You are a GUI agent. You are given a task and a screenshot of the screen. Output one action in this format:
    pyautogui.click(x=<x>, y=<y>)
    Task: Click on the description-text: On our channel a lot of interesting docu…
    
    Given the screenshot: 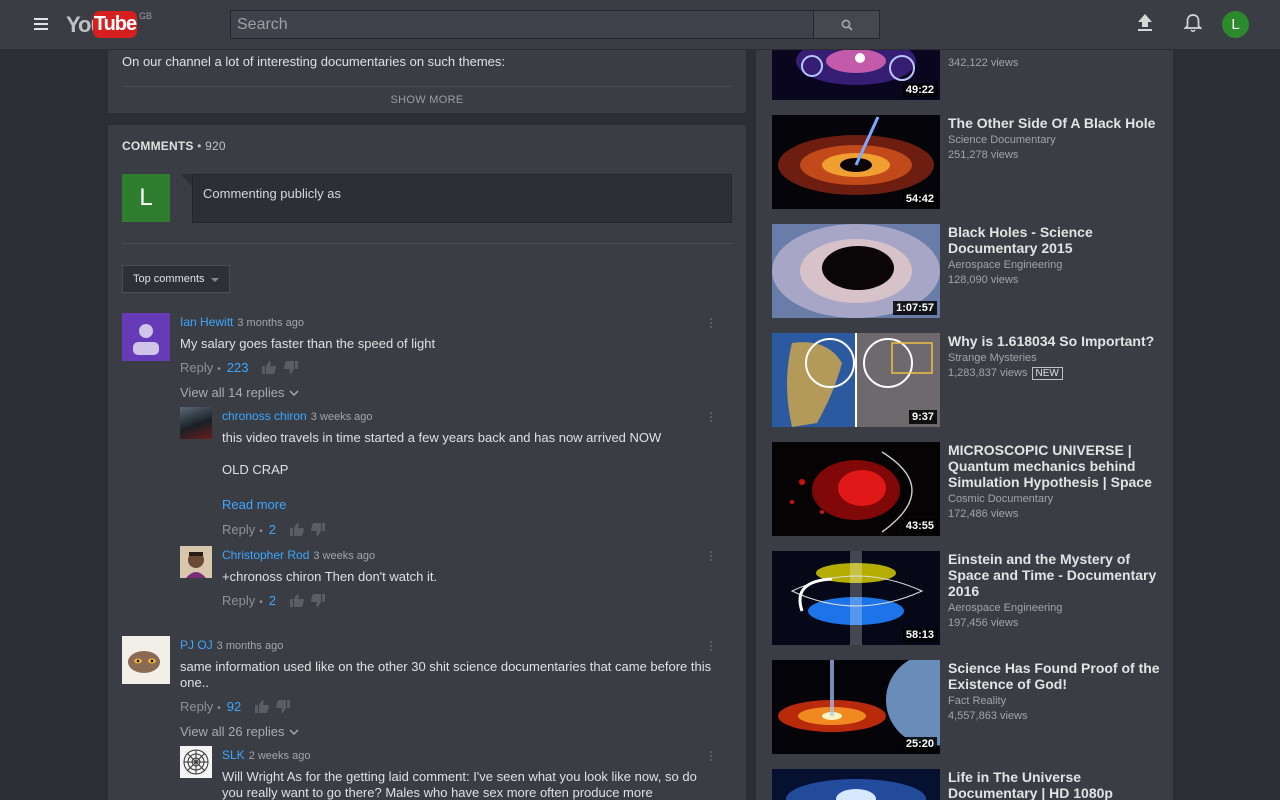 What is the action you would take?
    pyautogui.click(x=313, y=61)
    